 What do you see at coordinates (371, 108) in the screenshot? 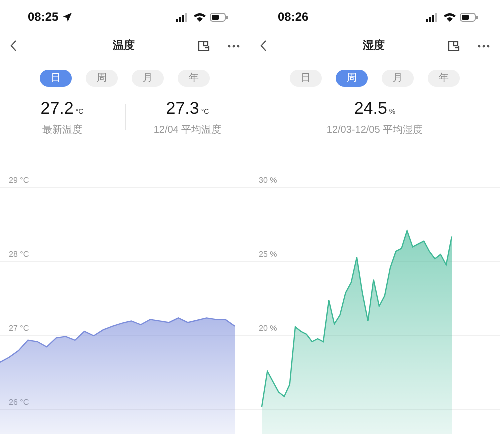
I see `stat-value: 24.5` at bounding box center [371, 108].